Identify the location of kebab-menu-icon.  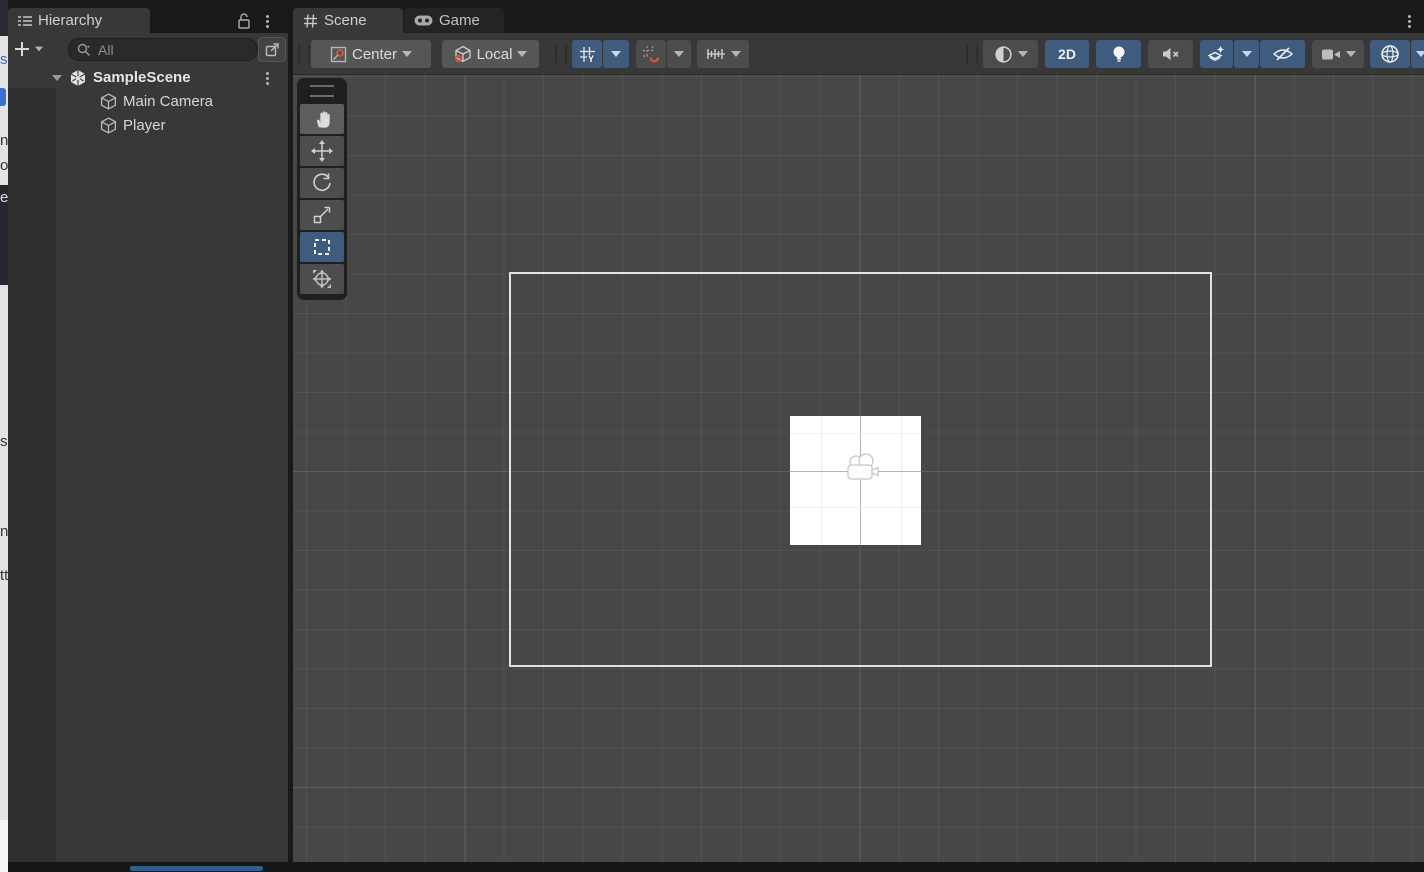
(267, 21).